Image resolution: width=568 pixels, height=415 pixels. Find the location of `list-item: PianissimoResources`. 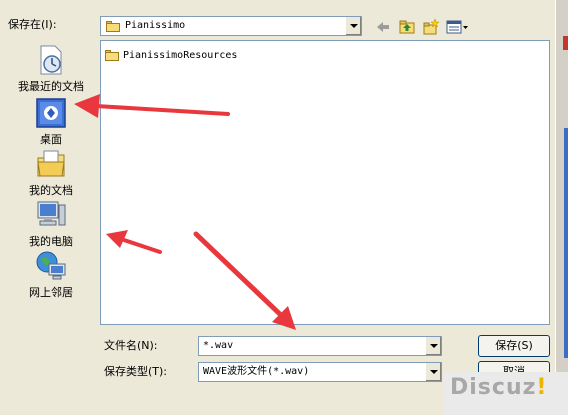

list-item: PianissimoResources is located at coordinates (171, 56).